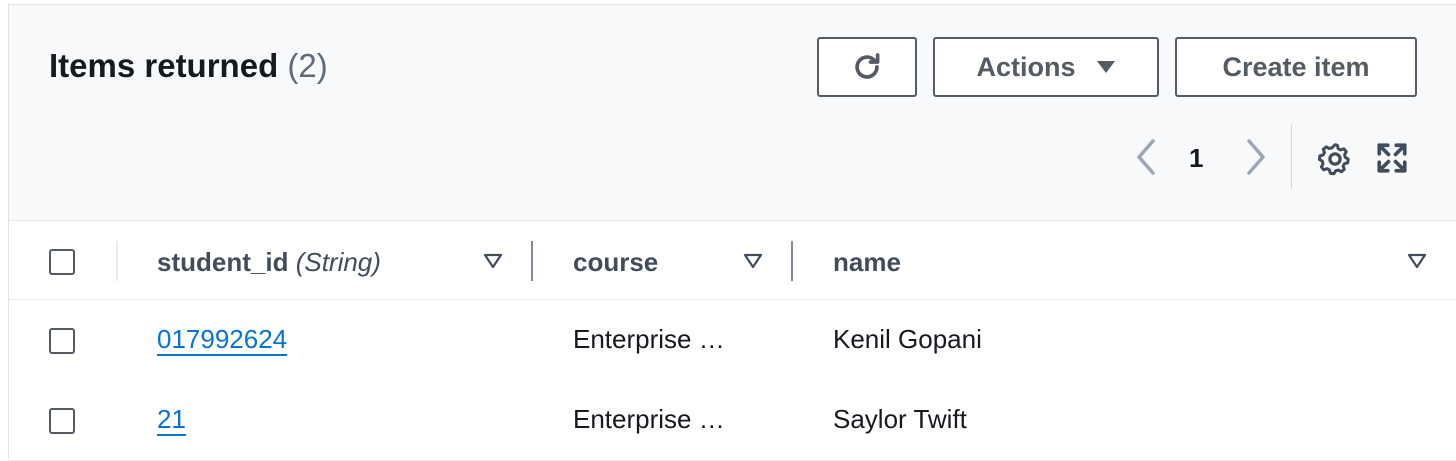  What do you see at coordinates (907, 339) in the screenshot?
I see `name-cell: Kenil Gopani` at bounding box center [907, 339].